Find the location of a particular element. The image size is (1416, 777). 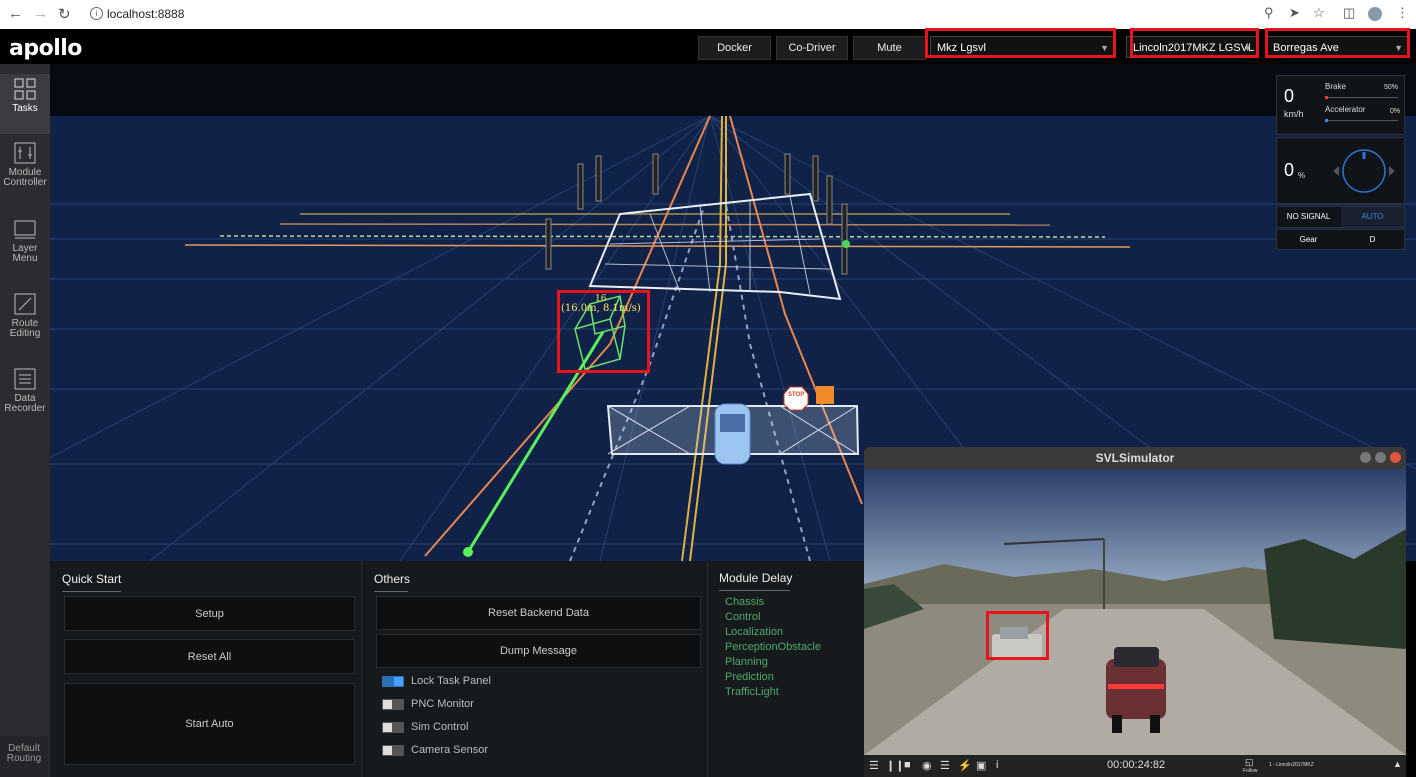

arrow-right-icon: → is located at coordinates (40, 13).